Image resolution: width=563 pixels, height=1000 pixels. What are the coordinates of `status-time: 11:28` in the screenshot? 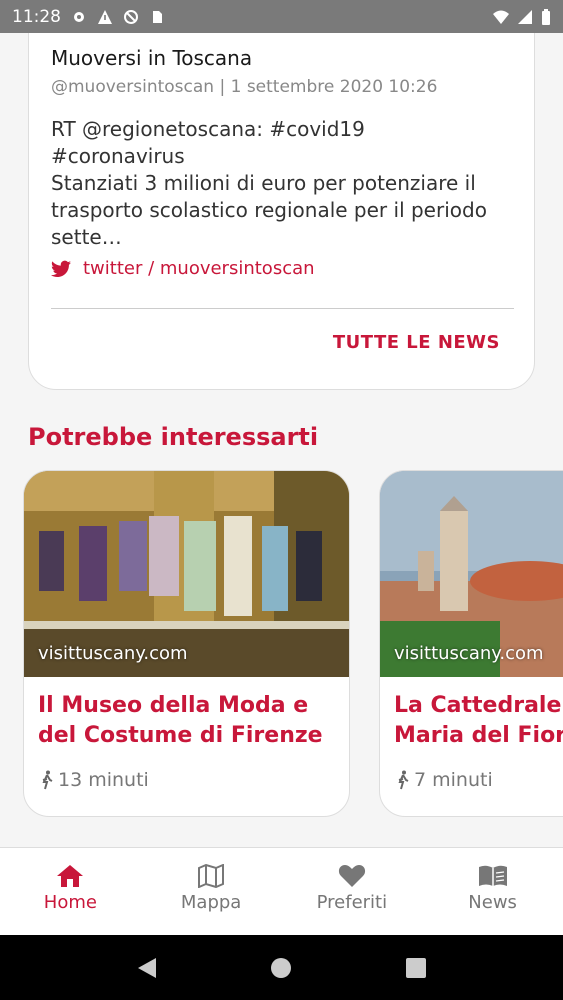 It's located at (36, 16).